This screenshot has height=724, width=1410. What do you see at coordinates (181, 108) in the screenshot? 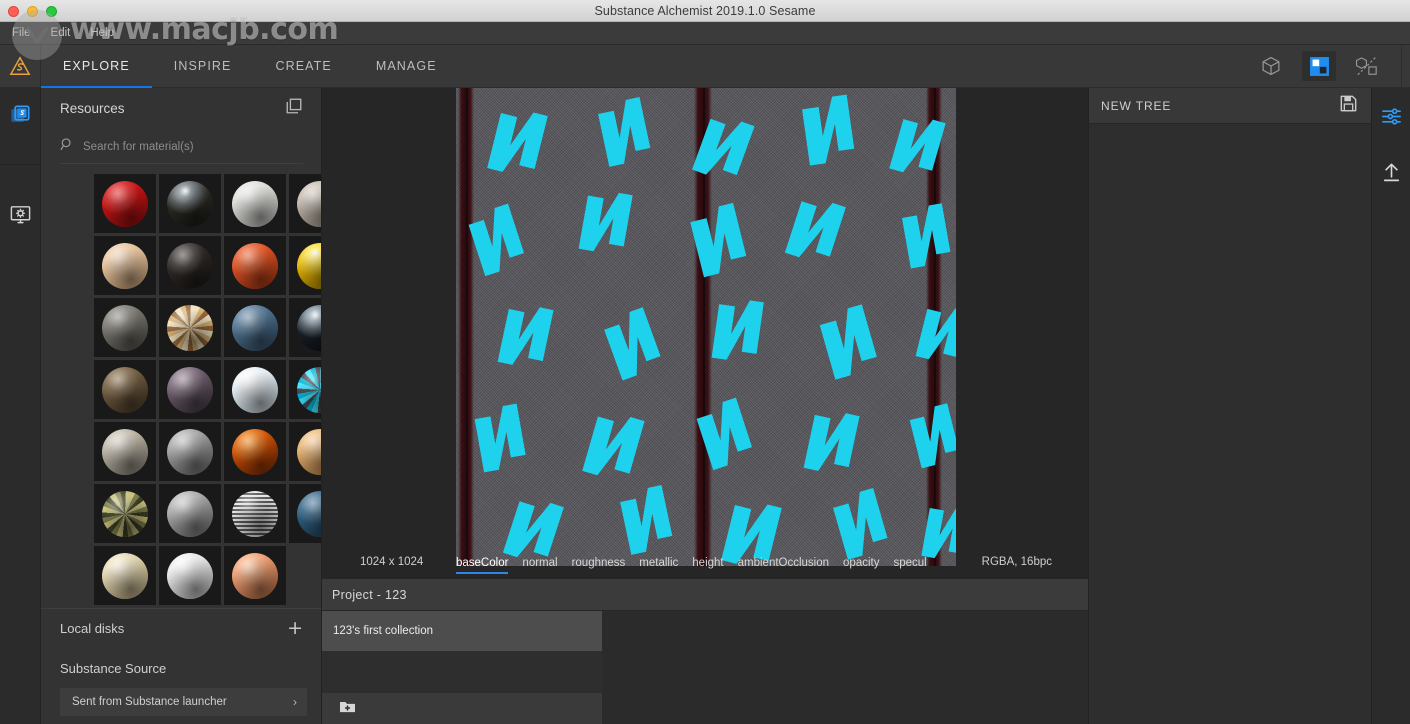
I see `resources-header: Resources` at bounding box center [181, 108].